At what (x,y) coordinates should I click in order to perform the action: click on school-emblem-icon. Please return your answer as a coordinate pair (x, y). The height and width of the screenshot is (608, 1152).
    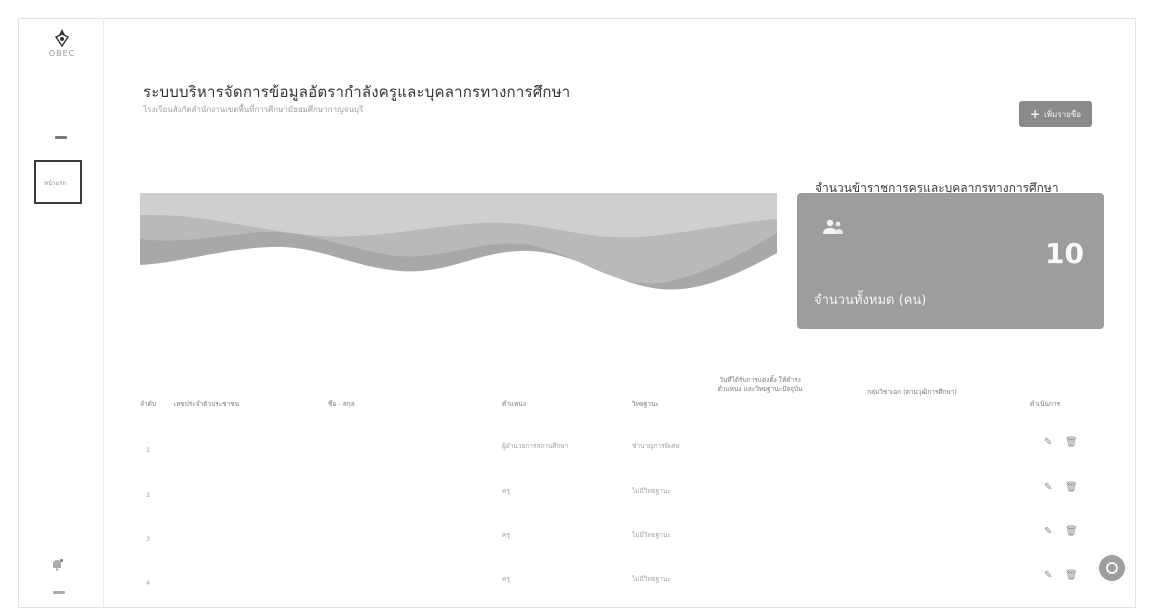
    Looking at the image, I should click on (62, 38).